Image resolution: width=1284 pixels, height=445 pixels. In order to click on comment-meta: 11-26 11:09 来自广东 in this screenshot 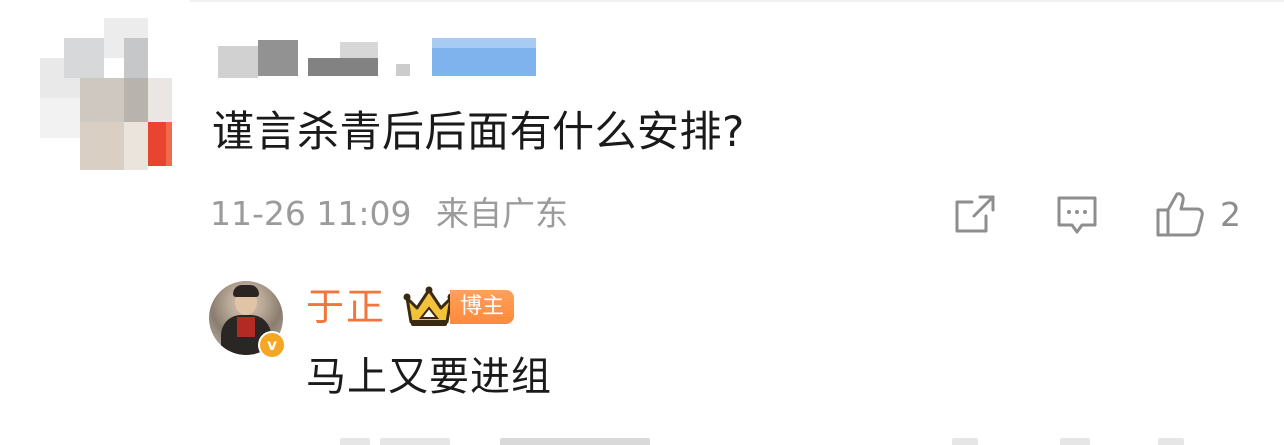, I will do `click(389, 214)`.